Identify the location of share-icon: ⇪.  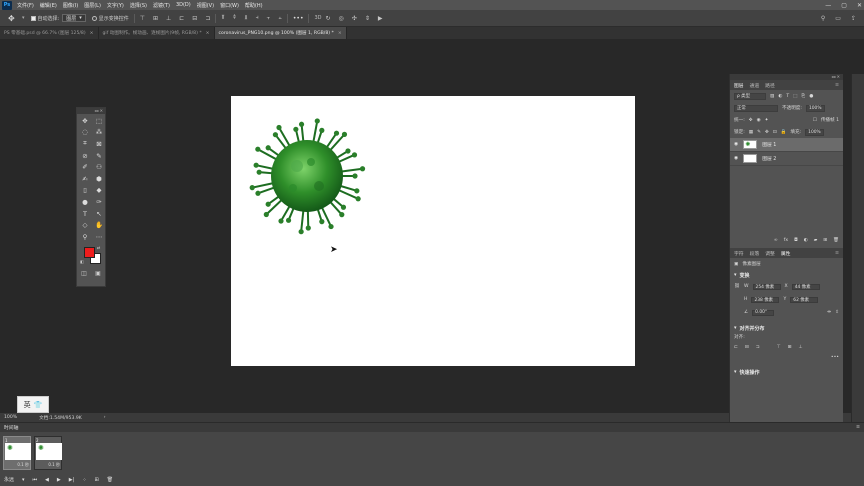
(853, 18).